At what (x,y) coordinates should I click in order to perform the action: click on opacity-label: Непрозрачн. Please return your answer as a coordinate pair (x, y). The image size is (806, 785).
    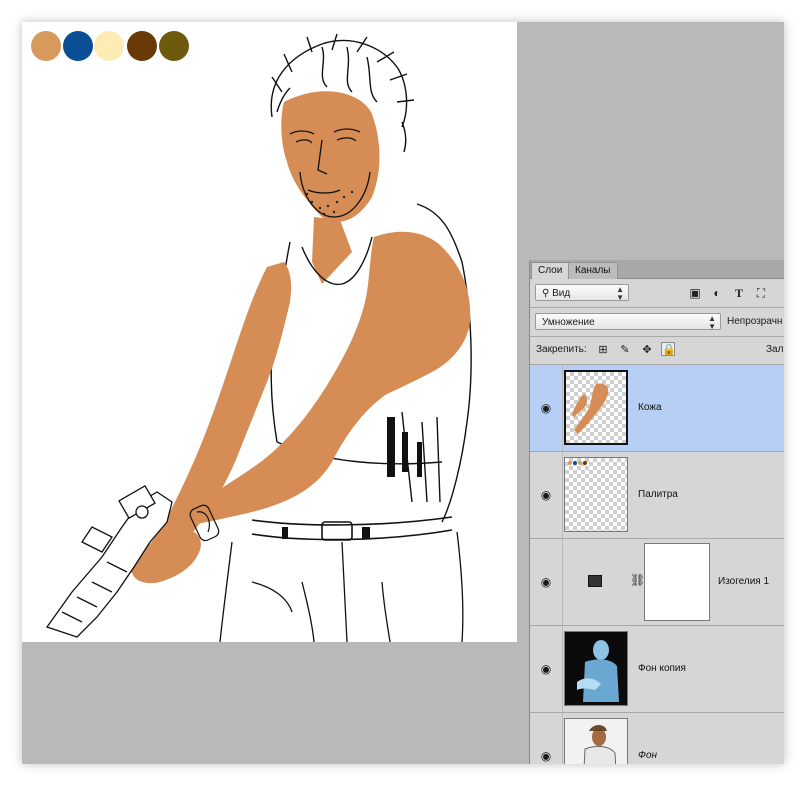
    Looking at the image, I should click on (755, 321).